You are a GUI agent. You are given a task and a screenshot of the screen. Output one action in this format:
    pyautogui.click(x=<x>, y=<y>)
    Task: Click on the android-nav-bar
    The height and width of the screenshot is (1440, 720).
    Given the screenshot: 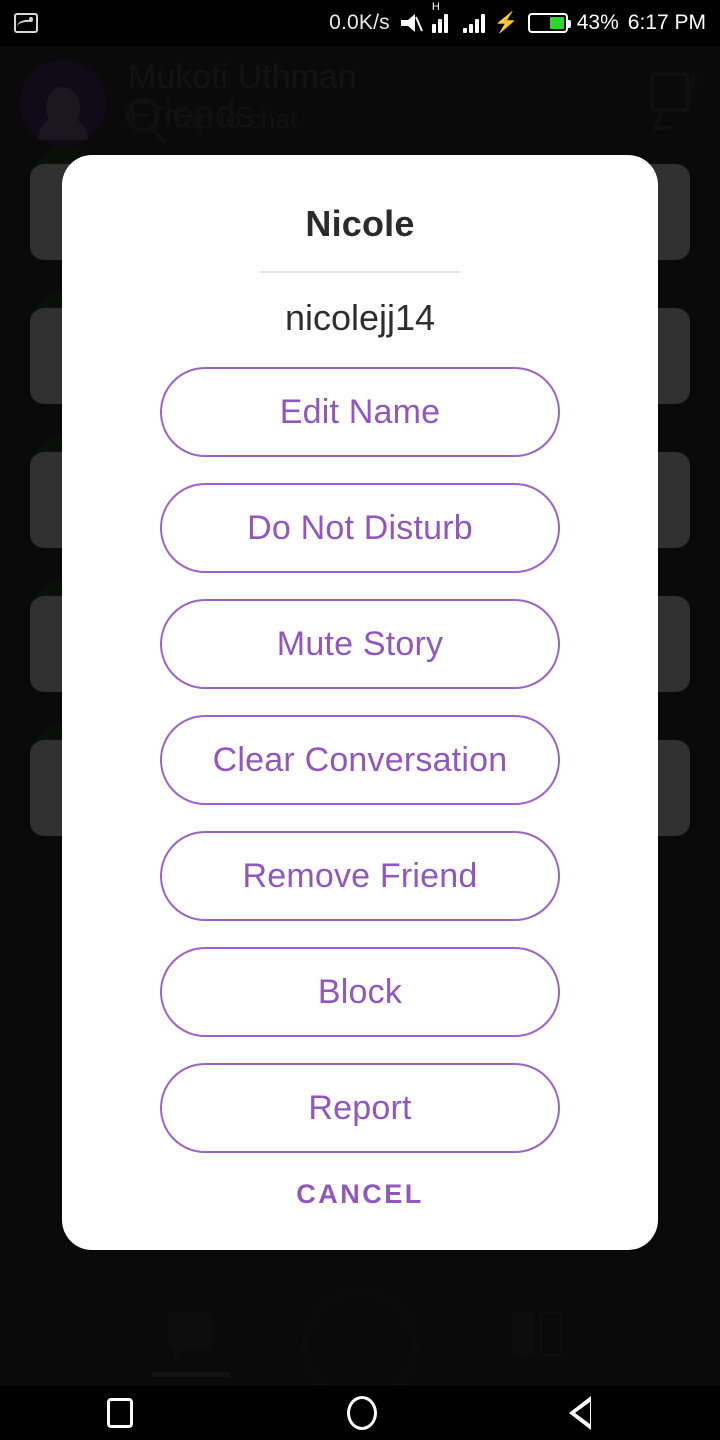 What is the action you would take?
    pyautogui.click(x=360, y=1413)
    